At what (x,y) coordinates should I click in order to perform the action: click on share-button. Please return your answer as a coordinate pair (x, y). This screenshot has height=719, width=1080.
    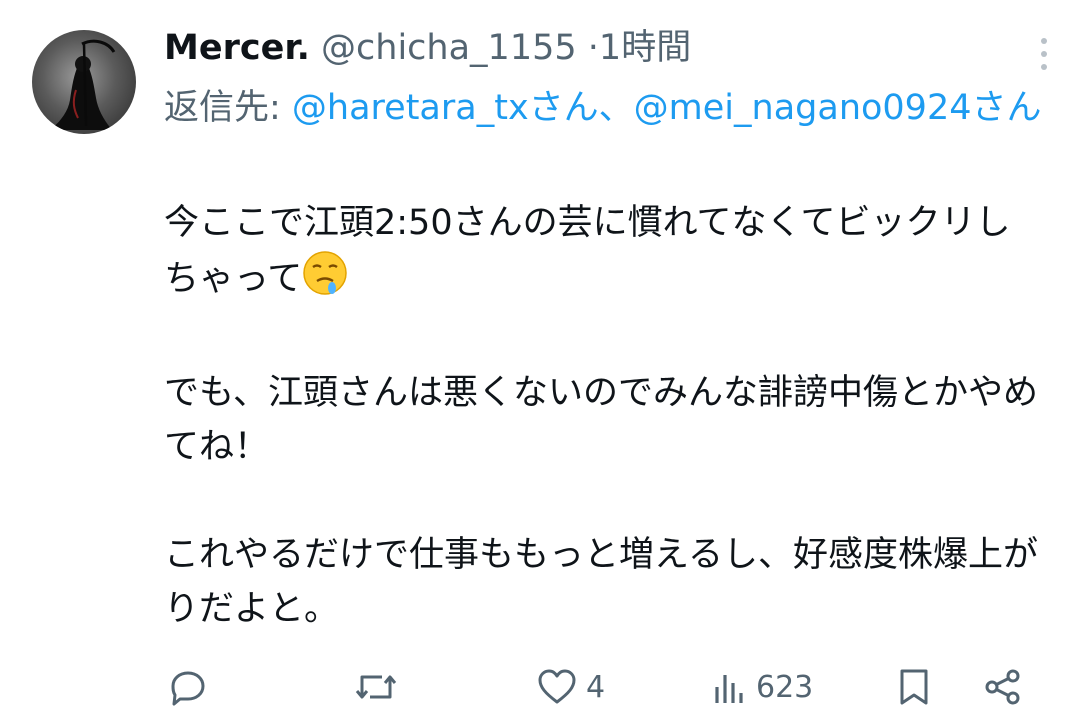
    Looking at the image, I should click on (1003, 687).